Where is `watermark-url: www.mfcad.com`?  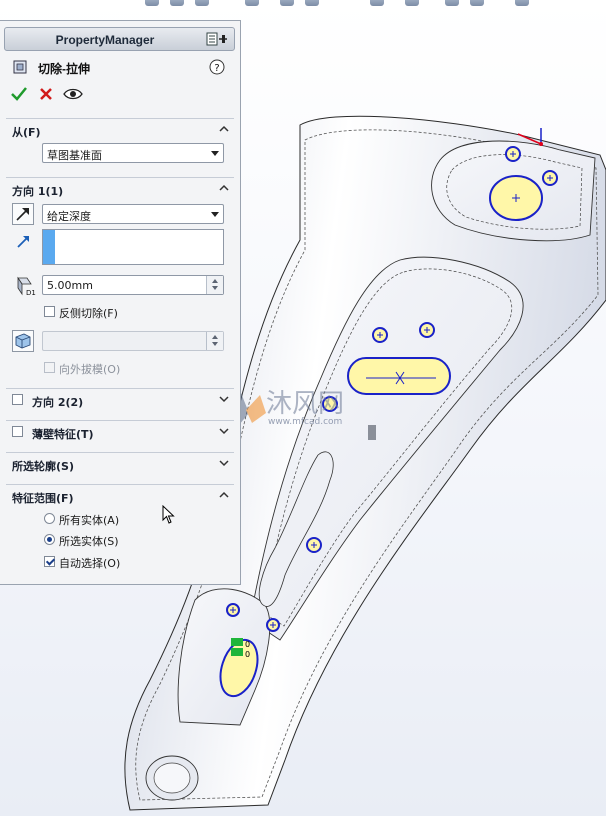
watermark-url: www.mfcad.com is located at coordinates (305, 422).